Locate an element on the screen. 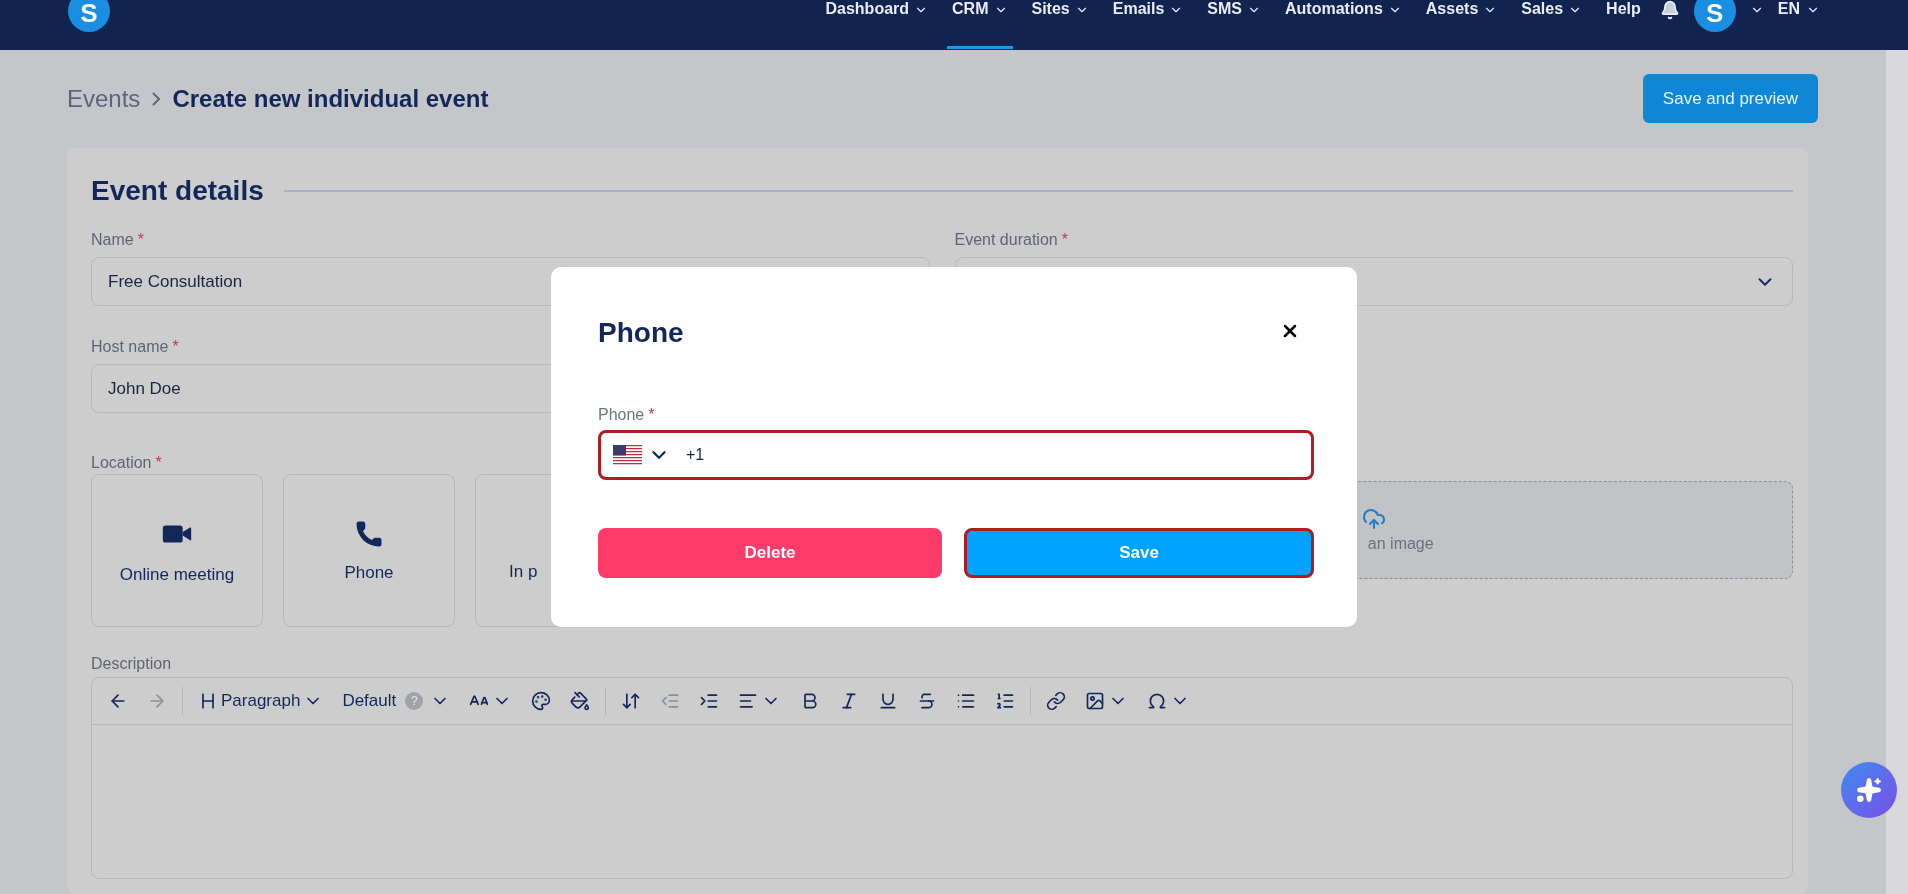 The image size is (1908, 894). nav-menu-item: Dashboard is located at coordinates (877, 23).